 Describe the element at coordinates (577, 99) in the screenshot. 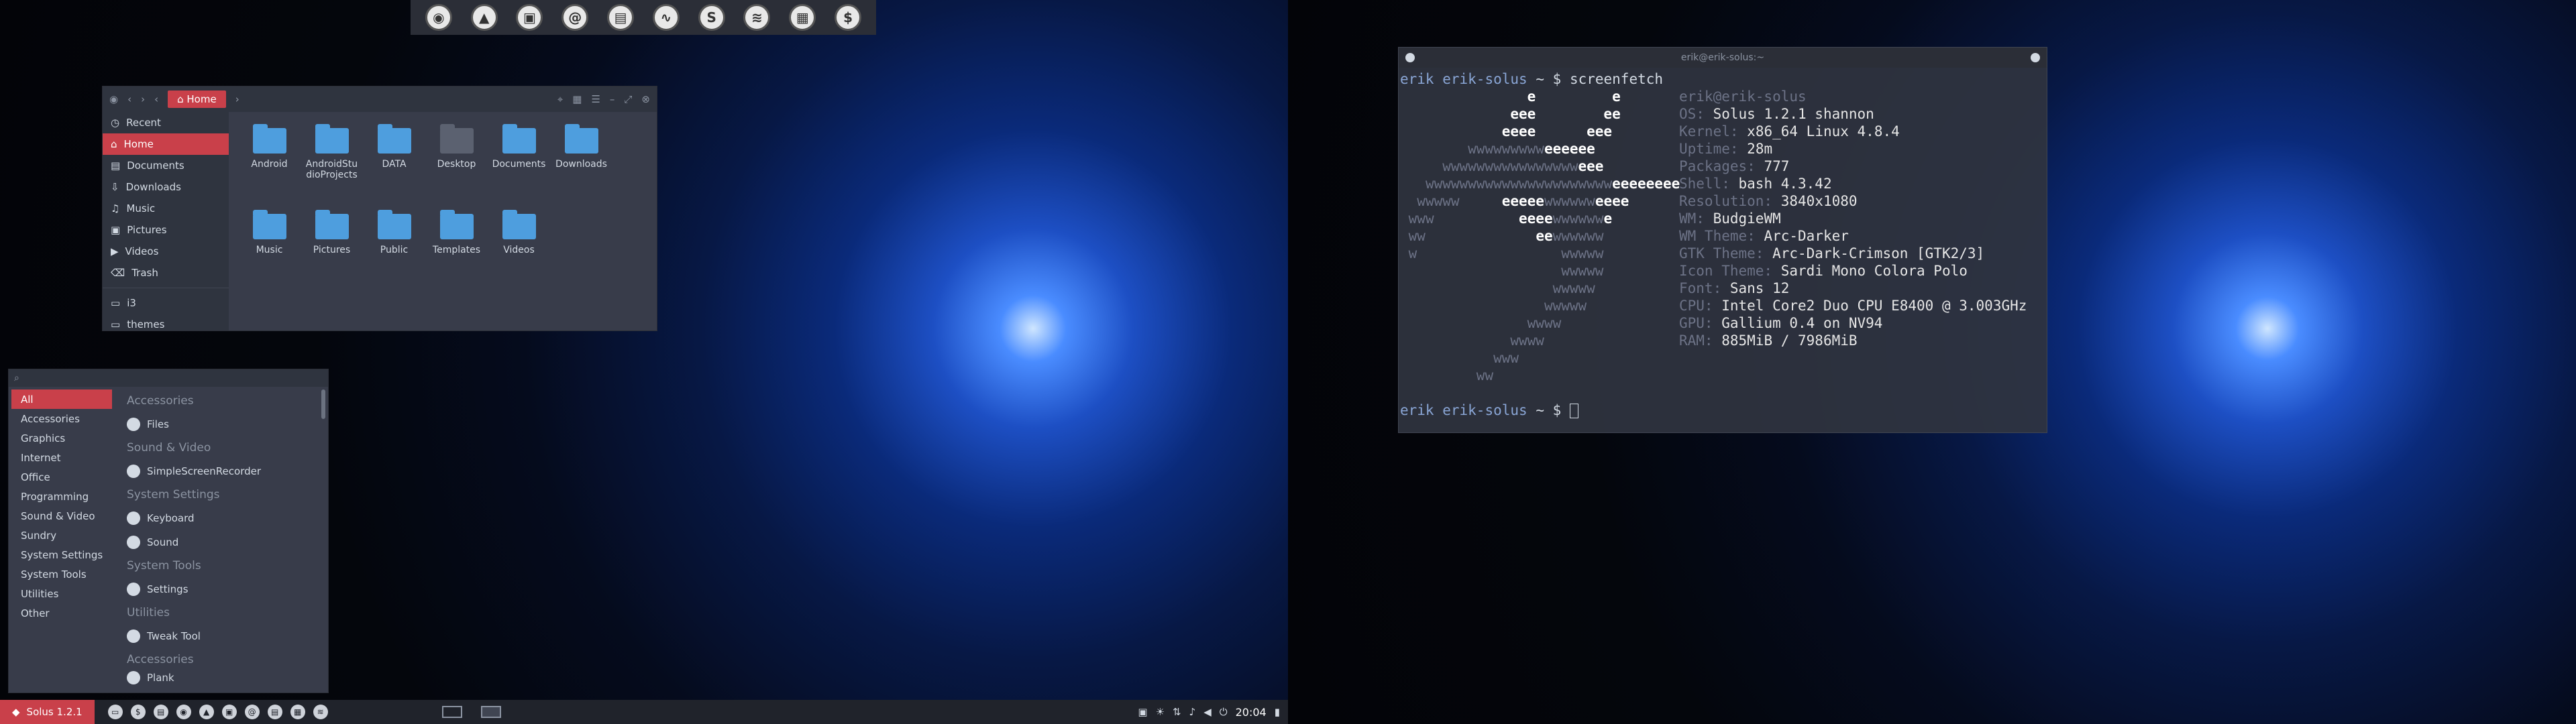

I see `grid-view-icon: ▦` at that location.